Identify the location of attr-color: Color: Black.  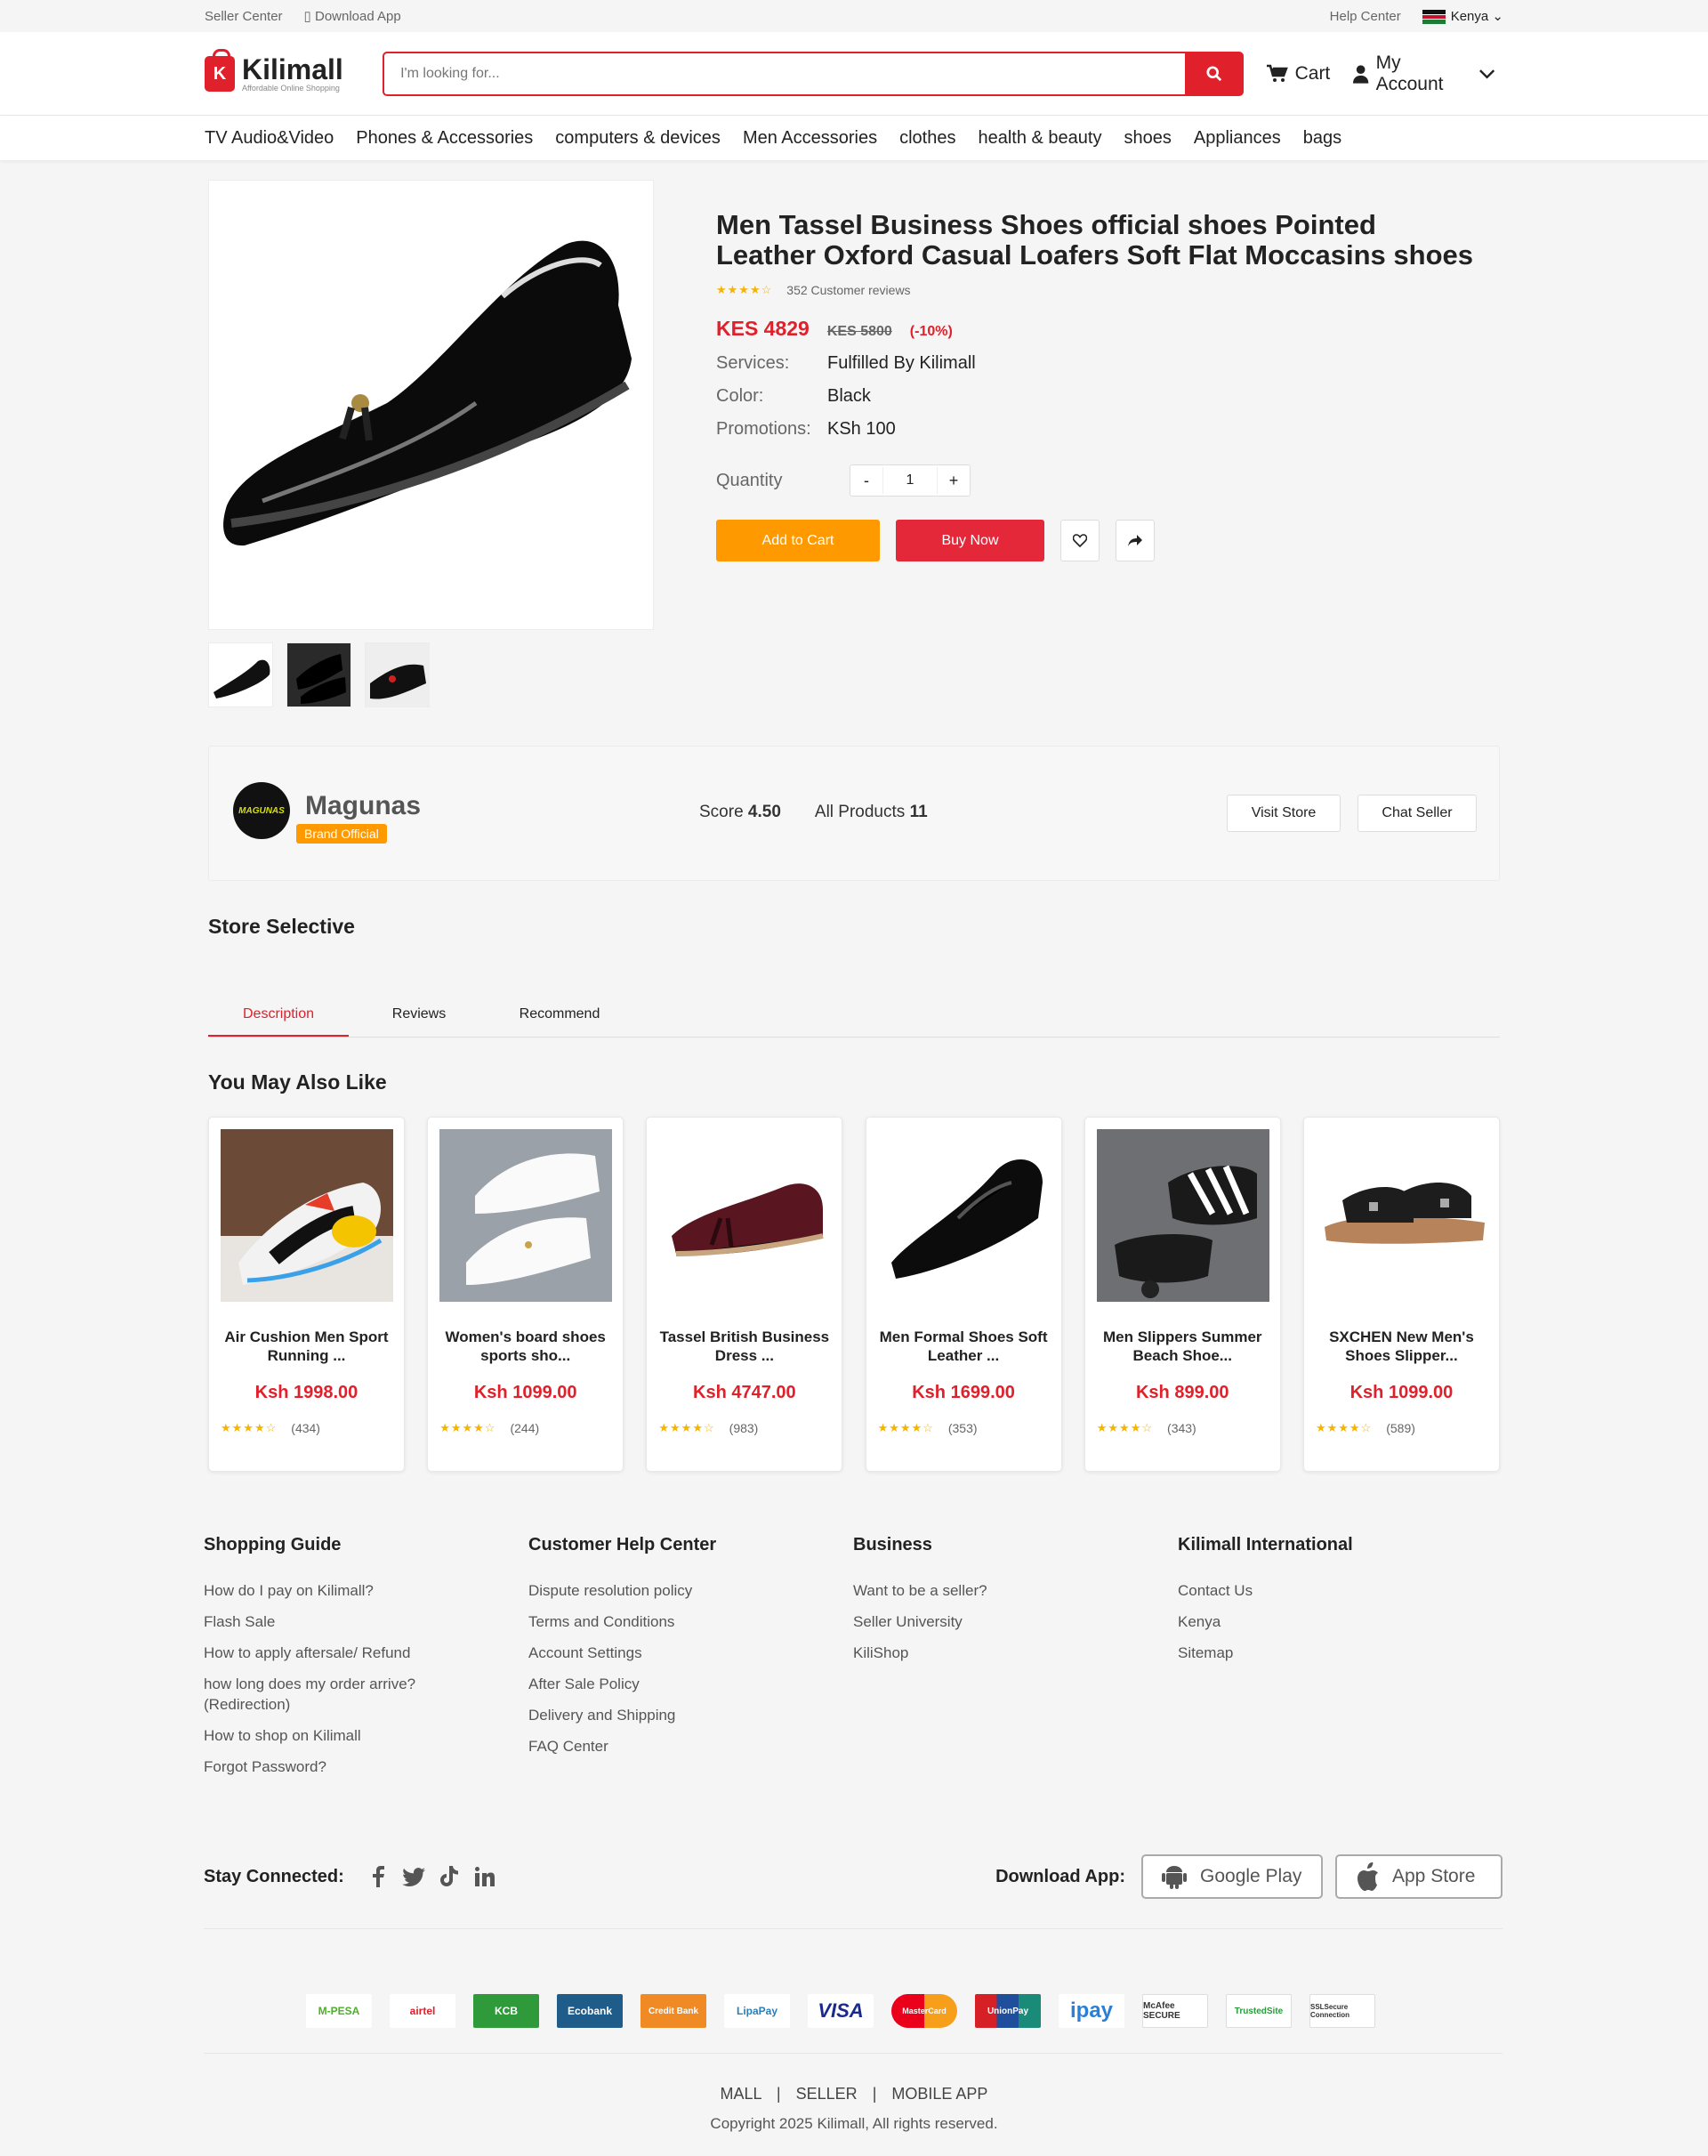
(1098, 396).